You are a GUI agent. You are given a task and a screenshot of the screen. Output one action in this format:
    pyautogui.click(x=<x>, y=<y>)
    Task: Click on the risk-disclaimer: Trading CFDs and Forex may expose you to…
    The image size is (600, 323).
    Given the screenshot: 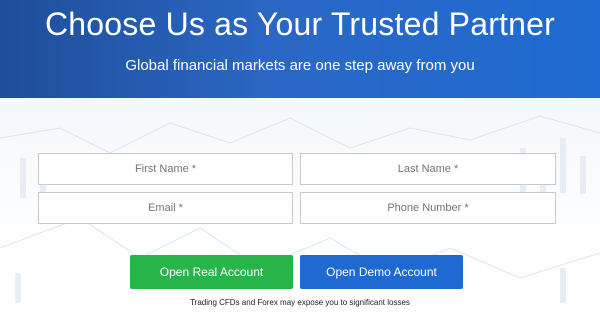 What is the action you would take?
    pyautogui.click(x=300, y=302)
    